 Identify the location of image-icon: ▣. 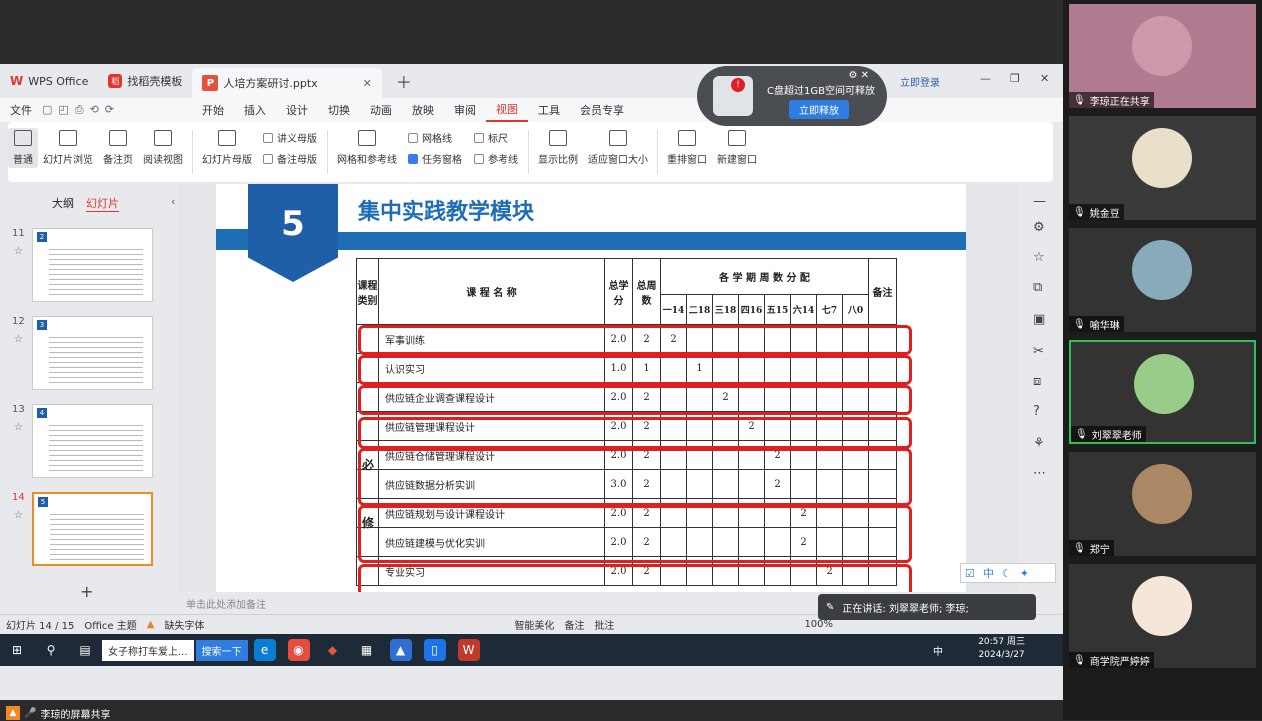
(1039, 319).